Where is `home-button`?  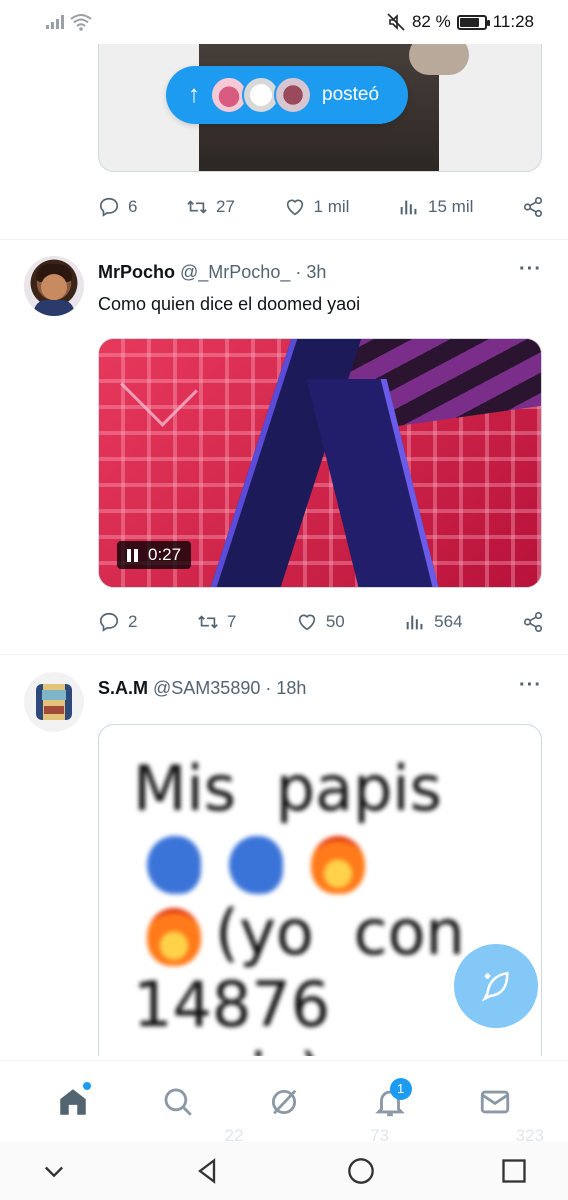 home-button is located at coordinates (361, 1171).